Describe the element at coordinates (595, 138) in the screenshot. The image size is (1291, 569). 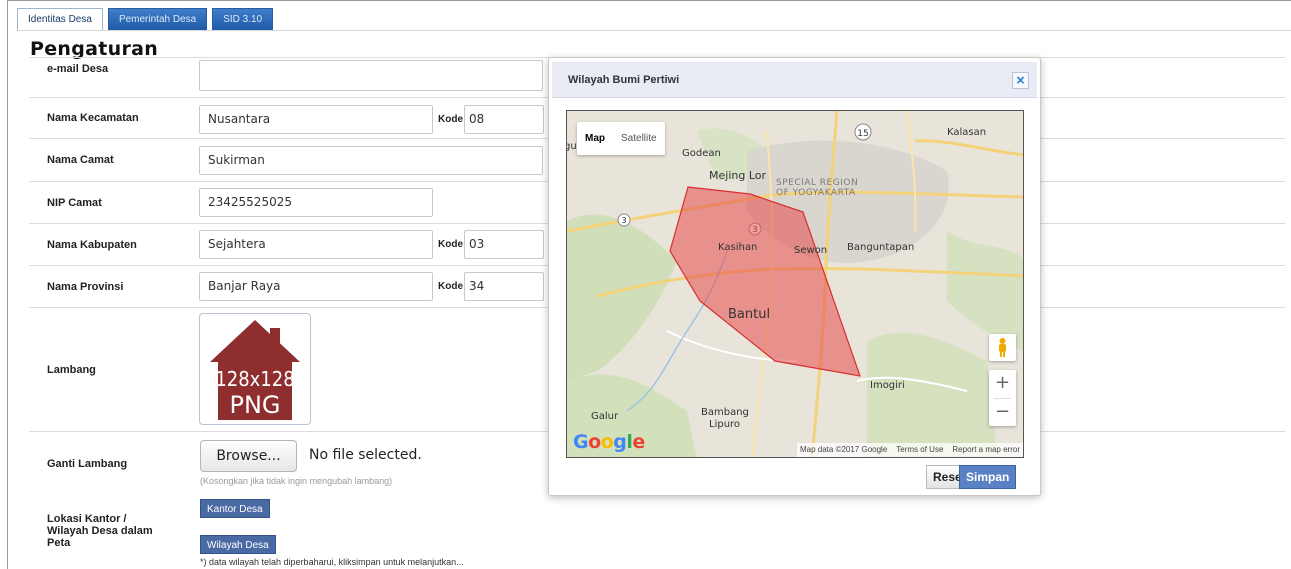
I see `map-type-map-button: Map` at that location.